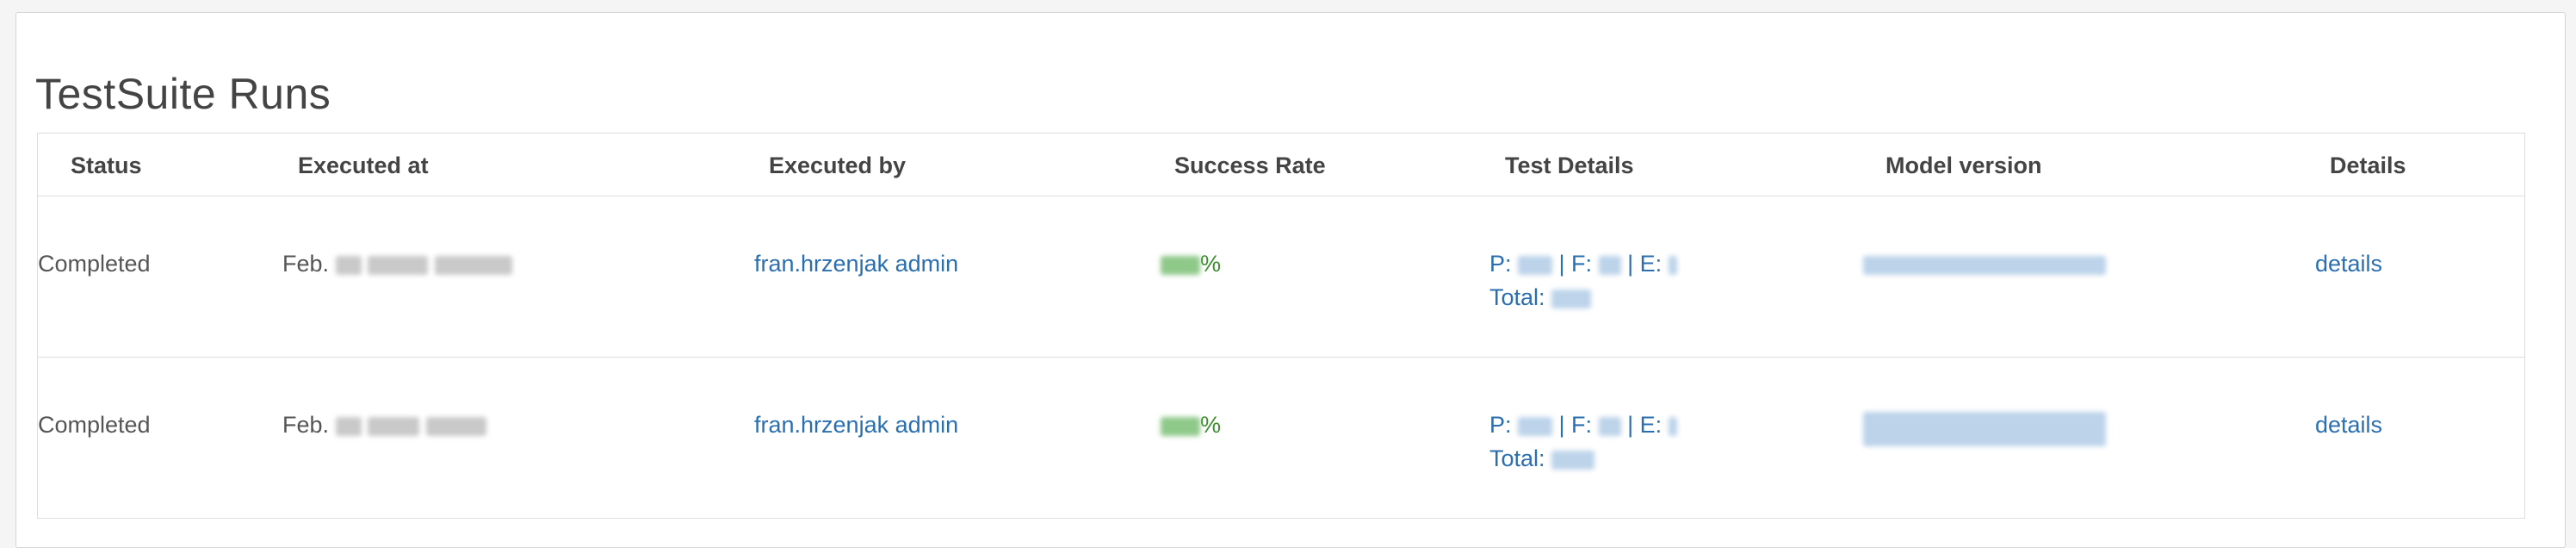 Image resolution: width=2576 pixels, height=548 pixels. What do you see at coordinates (183, 94) in the screenshot?
I see `page-title: TestSuite Runs` at bounding box center [183, 94].